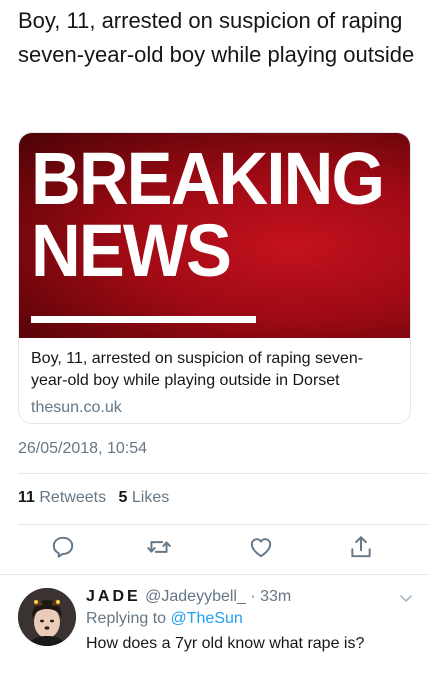 Image resolution: width=429 pixels, height=680 pixels. I want to click on replying-to-mention: @TheSun, so click(207, 618).